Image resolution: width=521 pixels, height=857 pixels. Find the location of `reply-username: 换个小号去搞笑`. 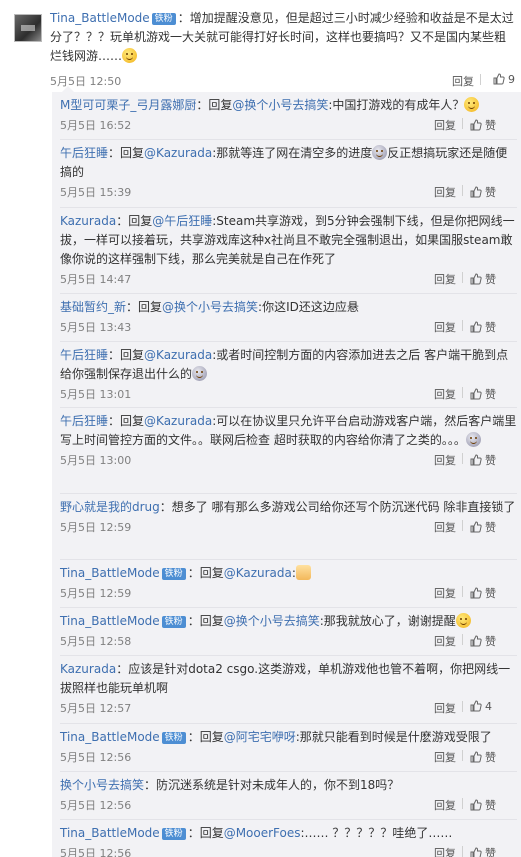

reply-username: 换个小号去搞笑 is located at coordinates (102, 785).